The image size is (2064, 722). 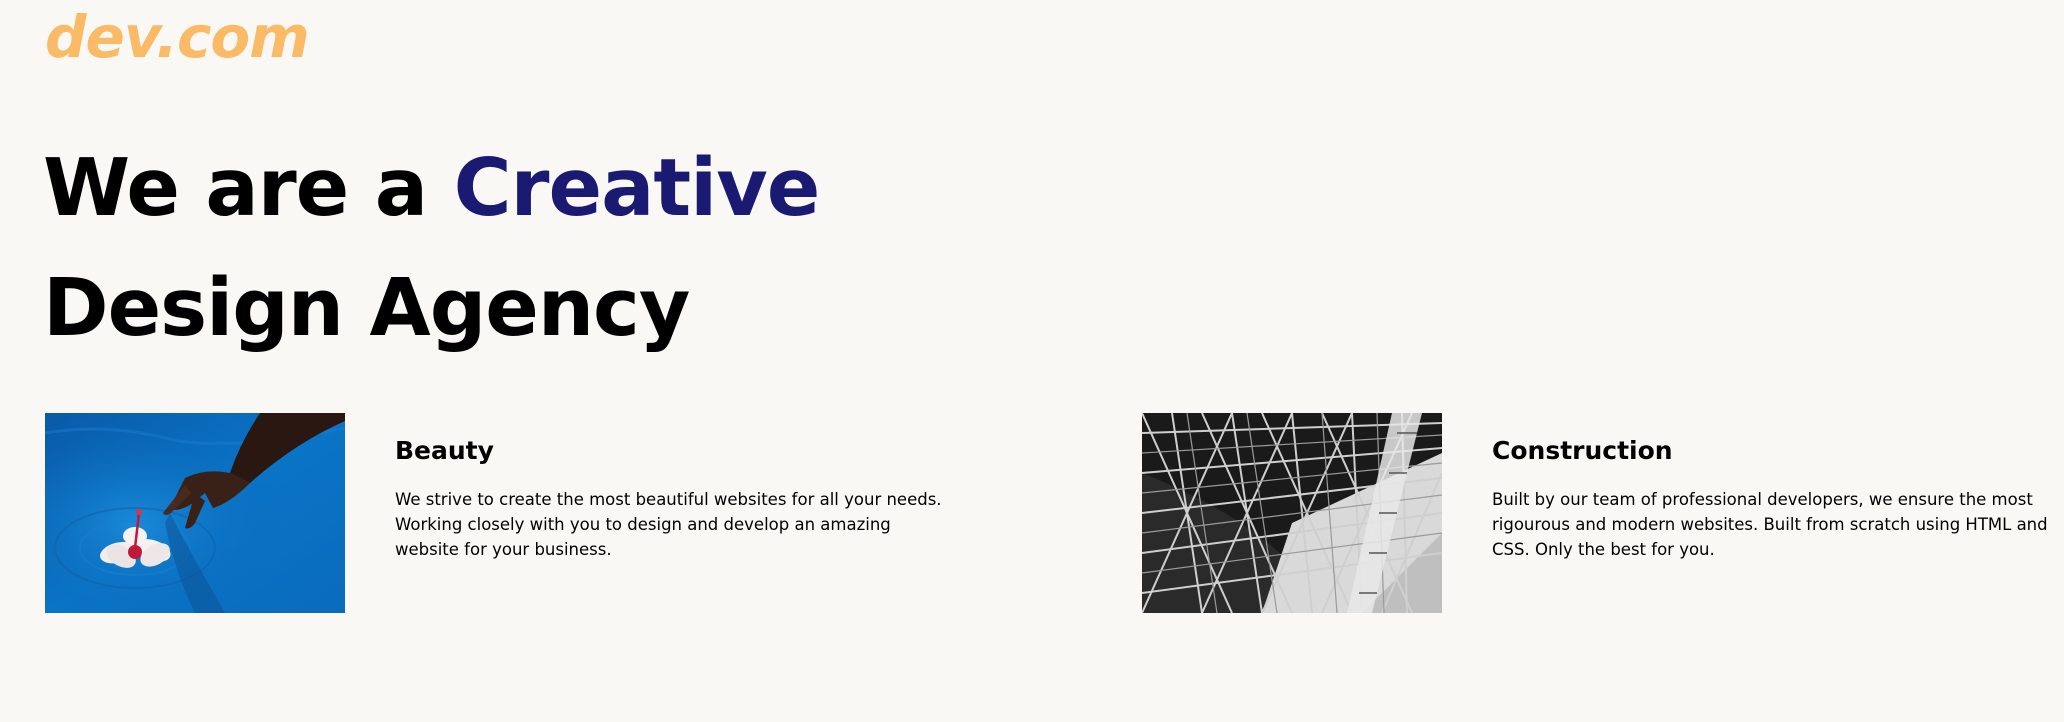 I want to click on construction-image, so click(x=1292, y=513).